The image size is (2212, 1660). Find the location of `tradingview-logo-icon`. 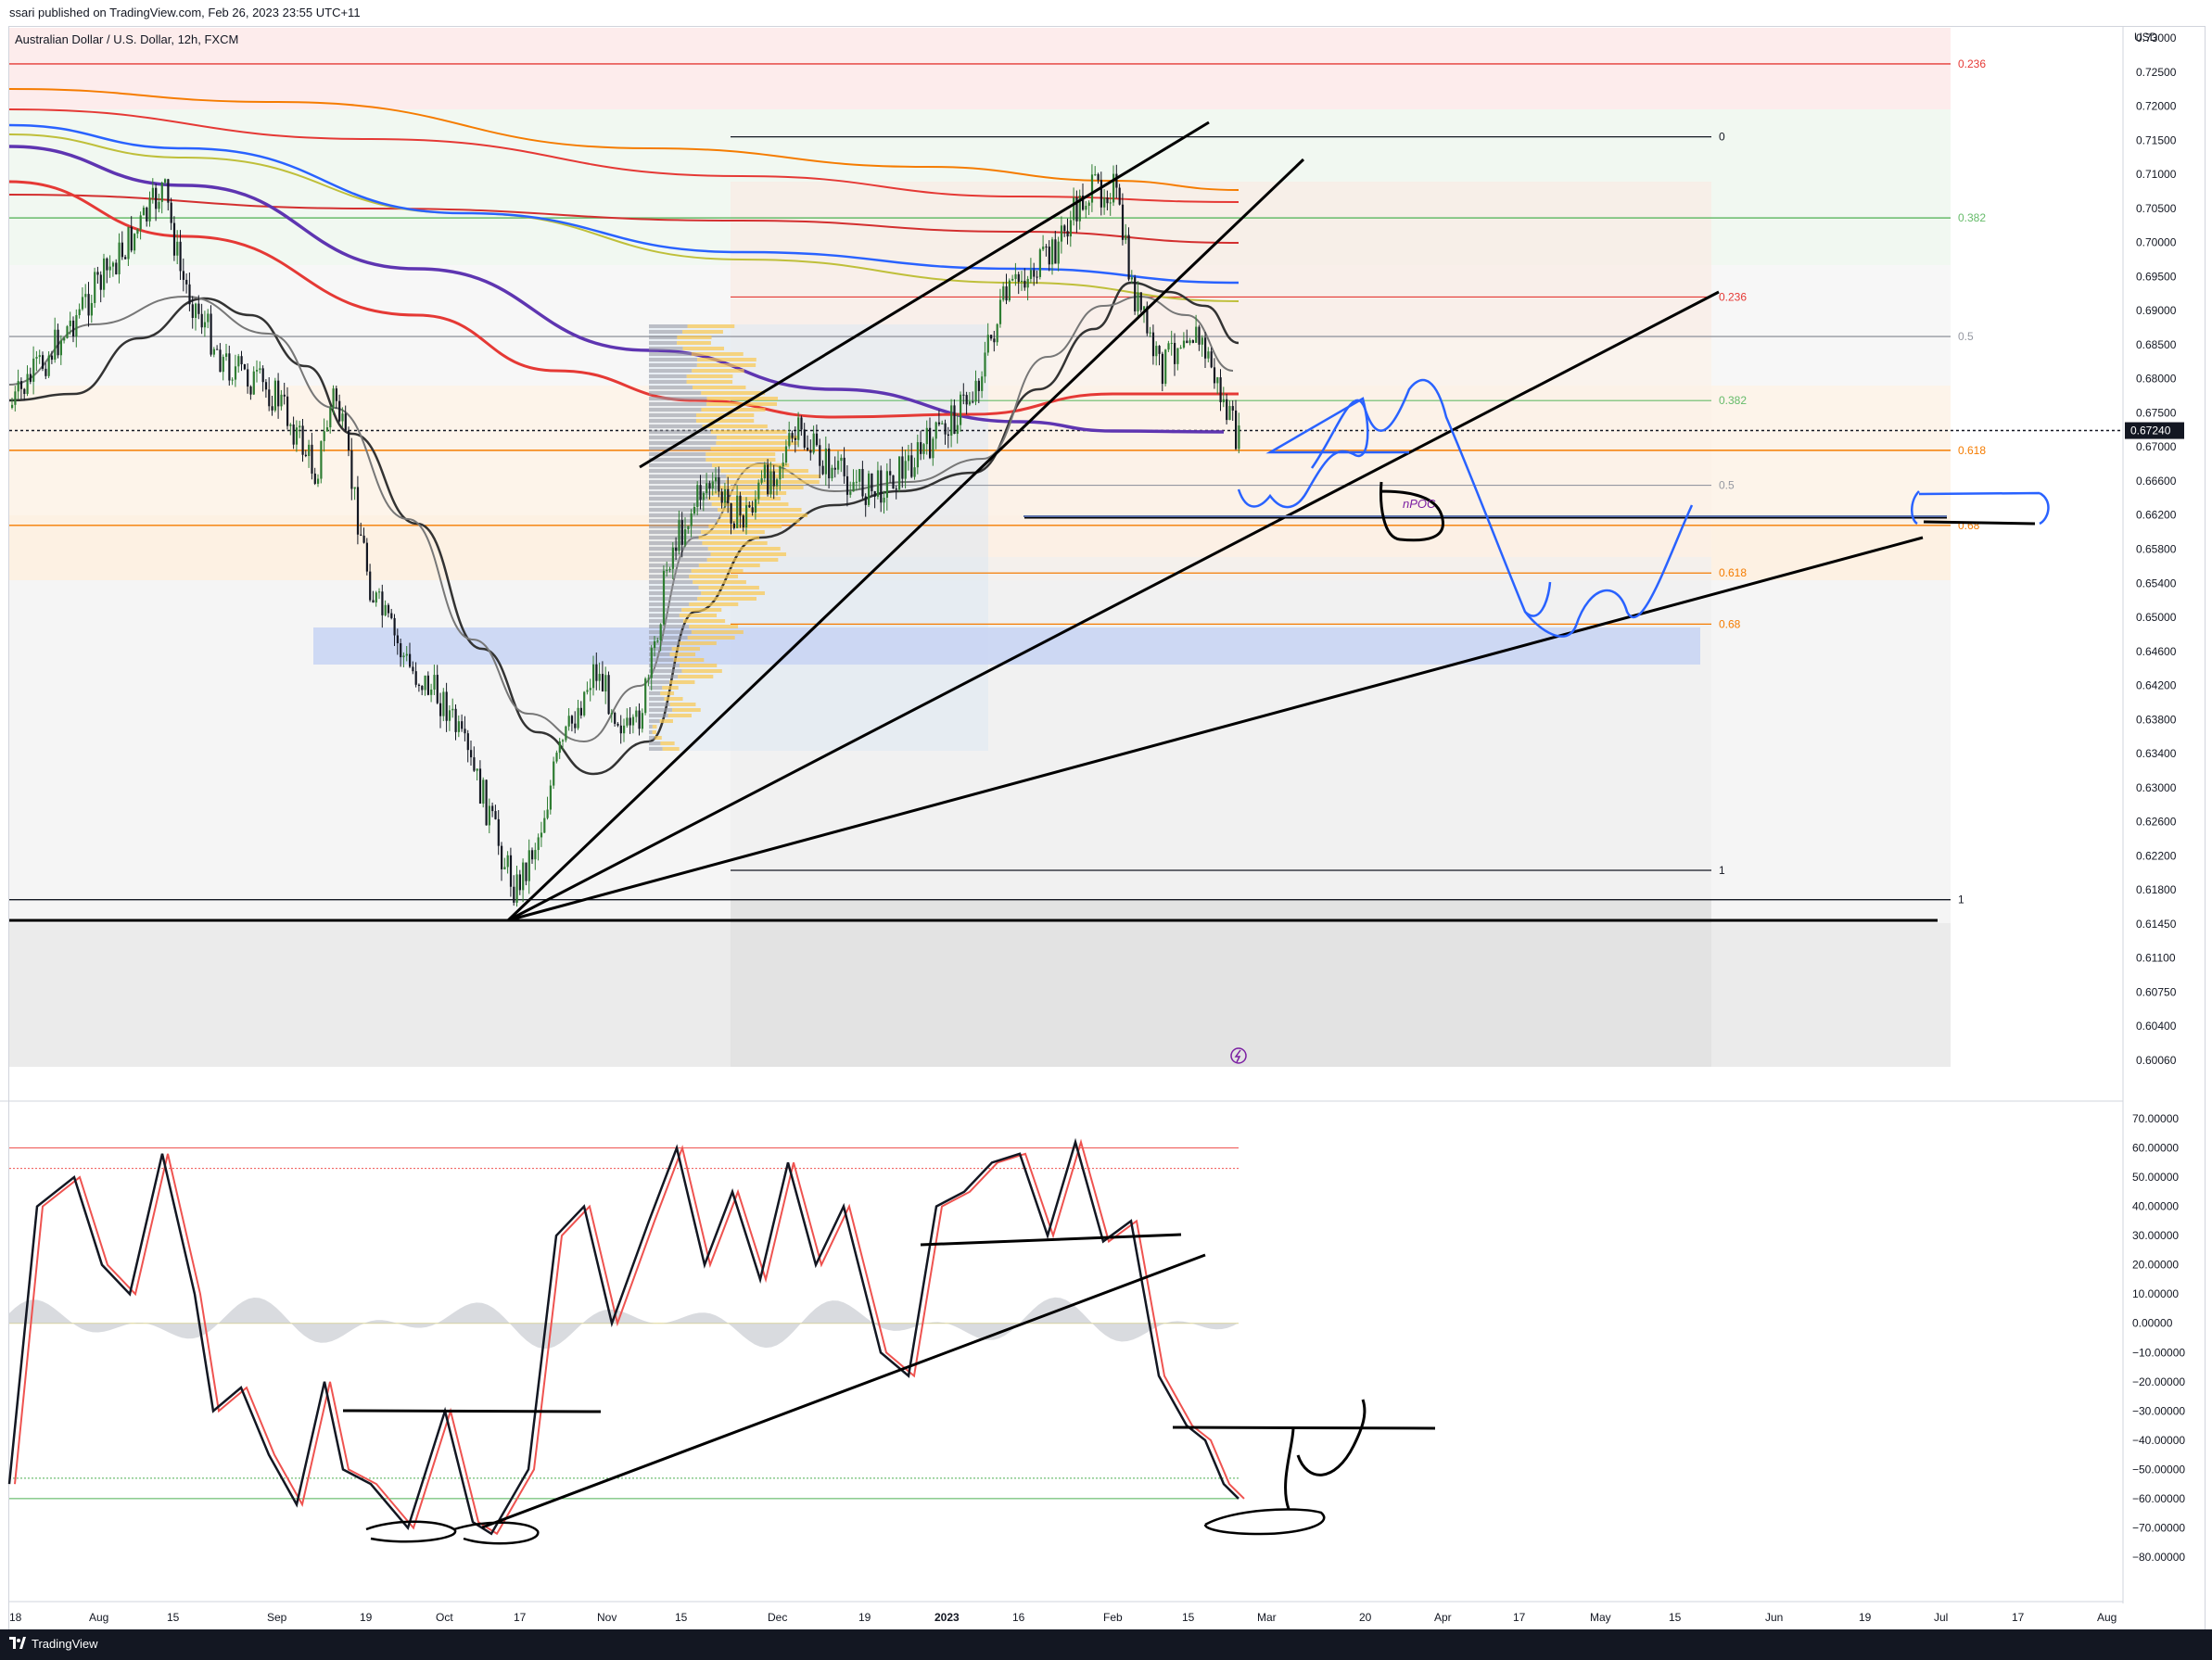

tradingview-logo-icon is located at coordinates (17, 1643).